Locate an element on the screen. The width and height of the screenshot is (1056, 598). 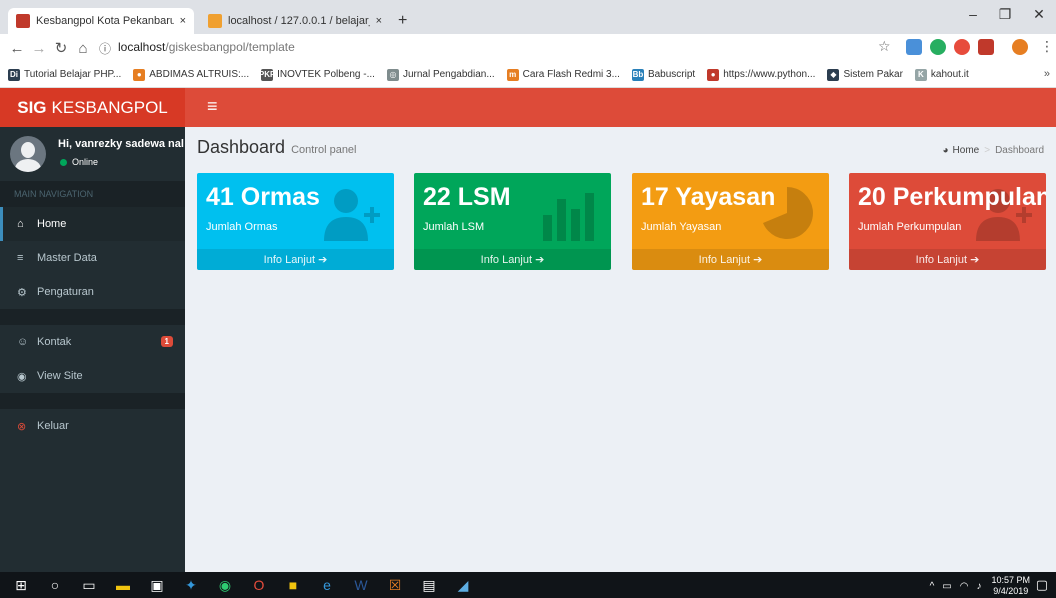
bookmark-item: Bb Babuscript is located at coordinates (663, 74).